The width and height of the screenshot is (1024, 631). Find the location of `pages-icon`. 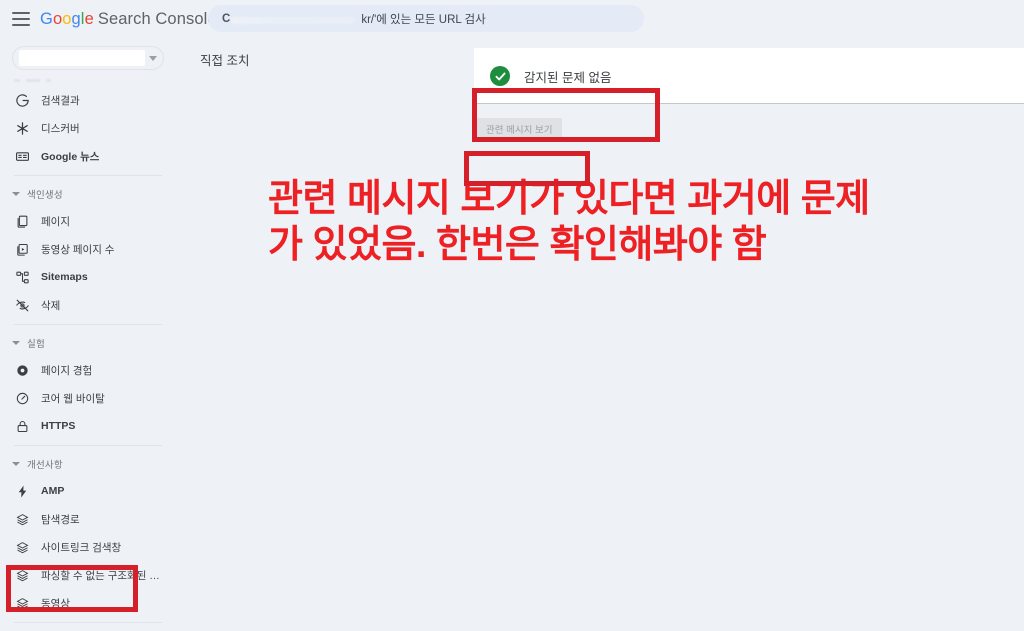

pages-icon is located at coordinates (22, 221).